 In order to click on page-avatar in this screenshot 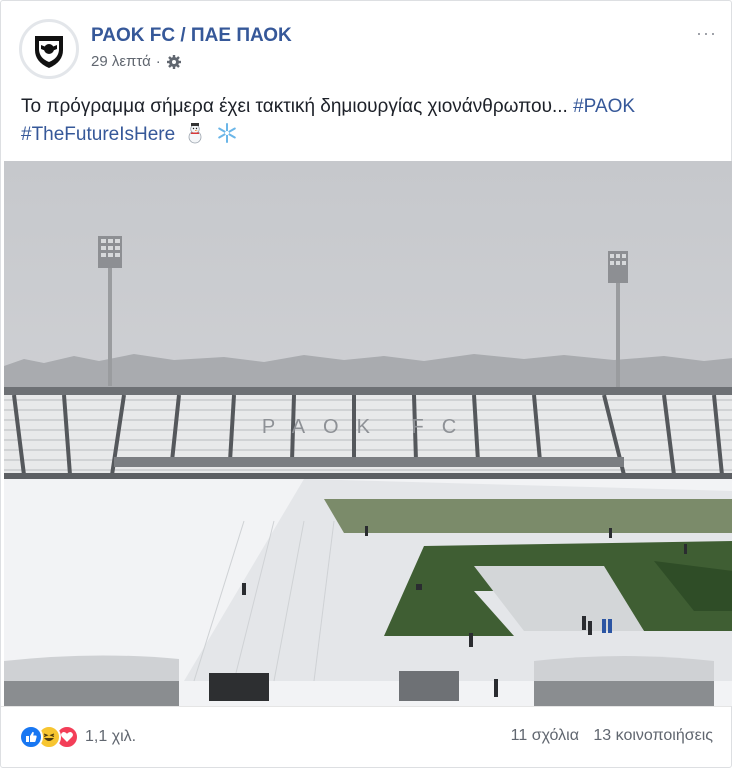, I will do `click(49, 49)`.